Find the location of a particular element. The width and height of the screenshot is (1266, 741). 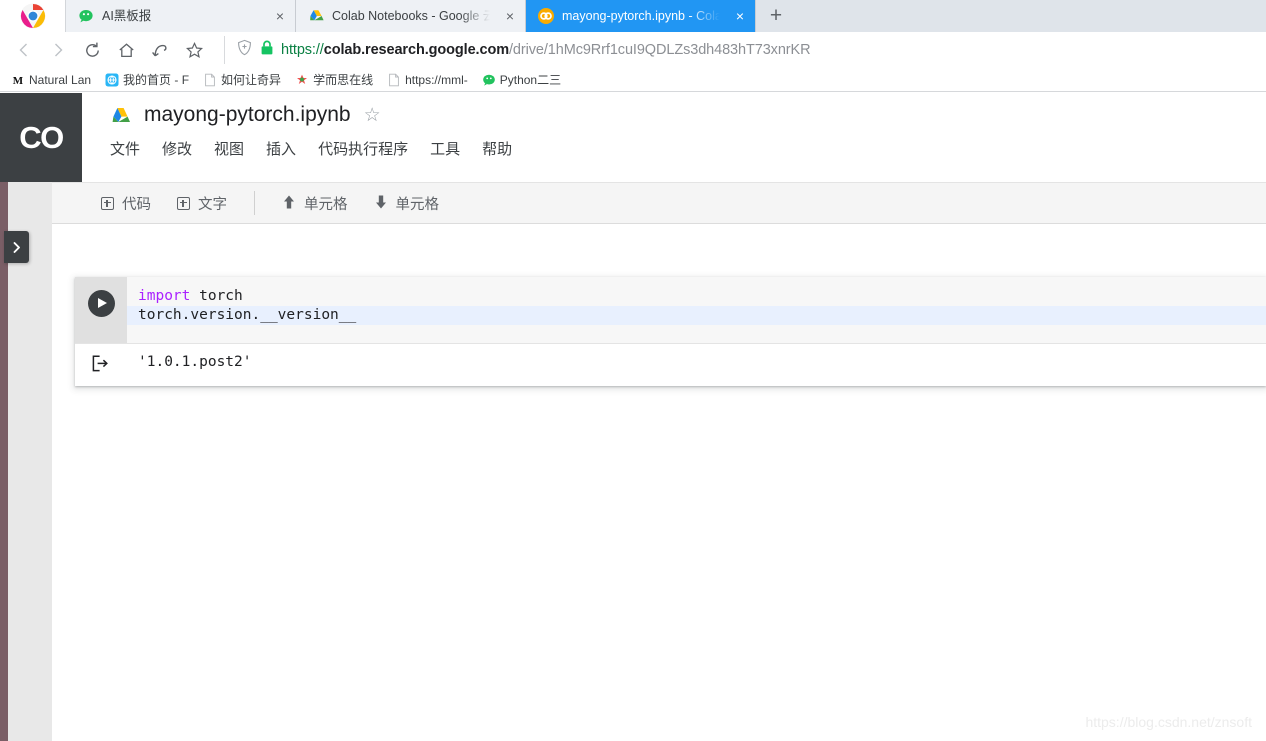

colab-toolbar: 代码 文字 单元格 单元格 is located at coordinates (659, 203).